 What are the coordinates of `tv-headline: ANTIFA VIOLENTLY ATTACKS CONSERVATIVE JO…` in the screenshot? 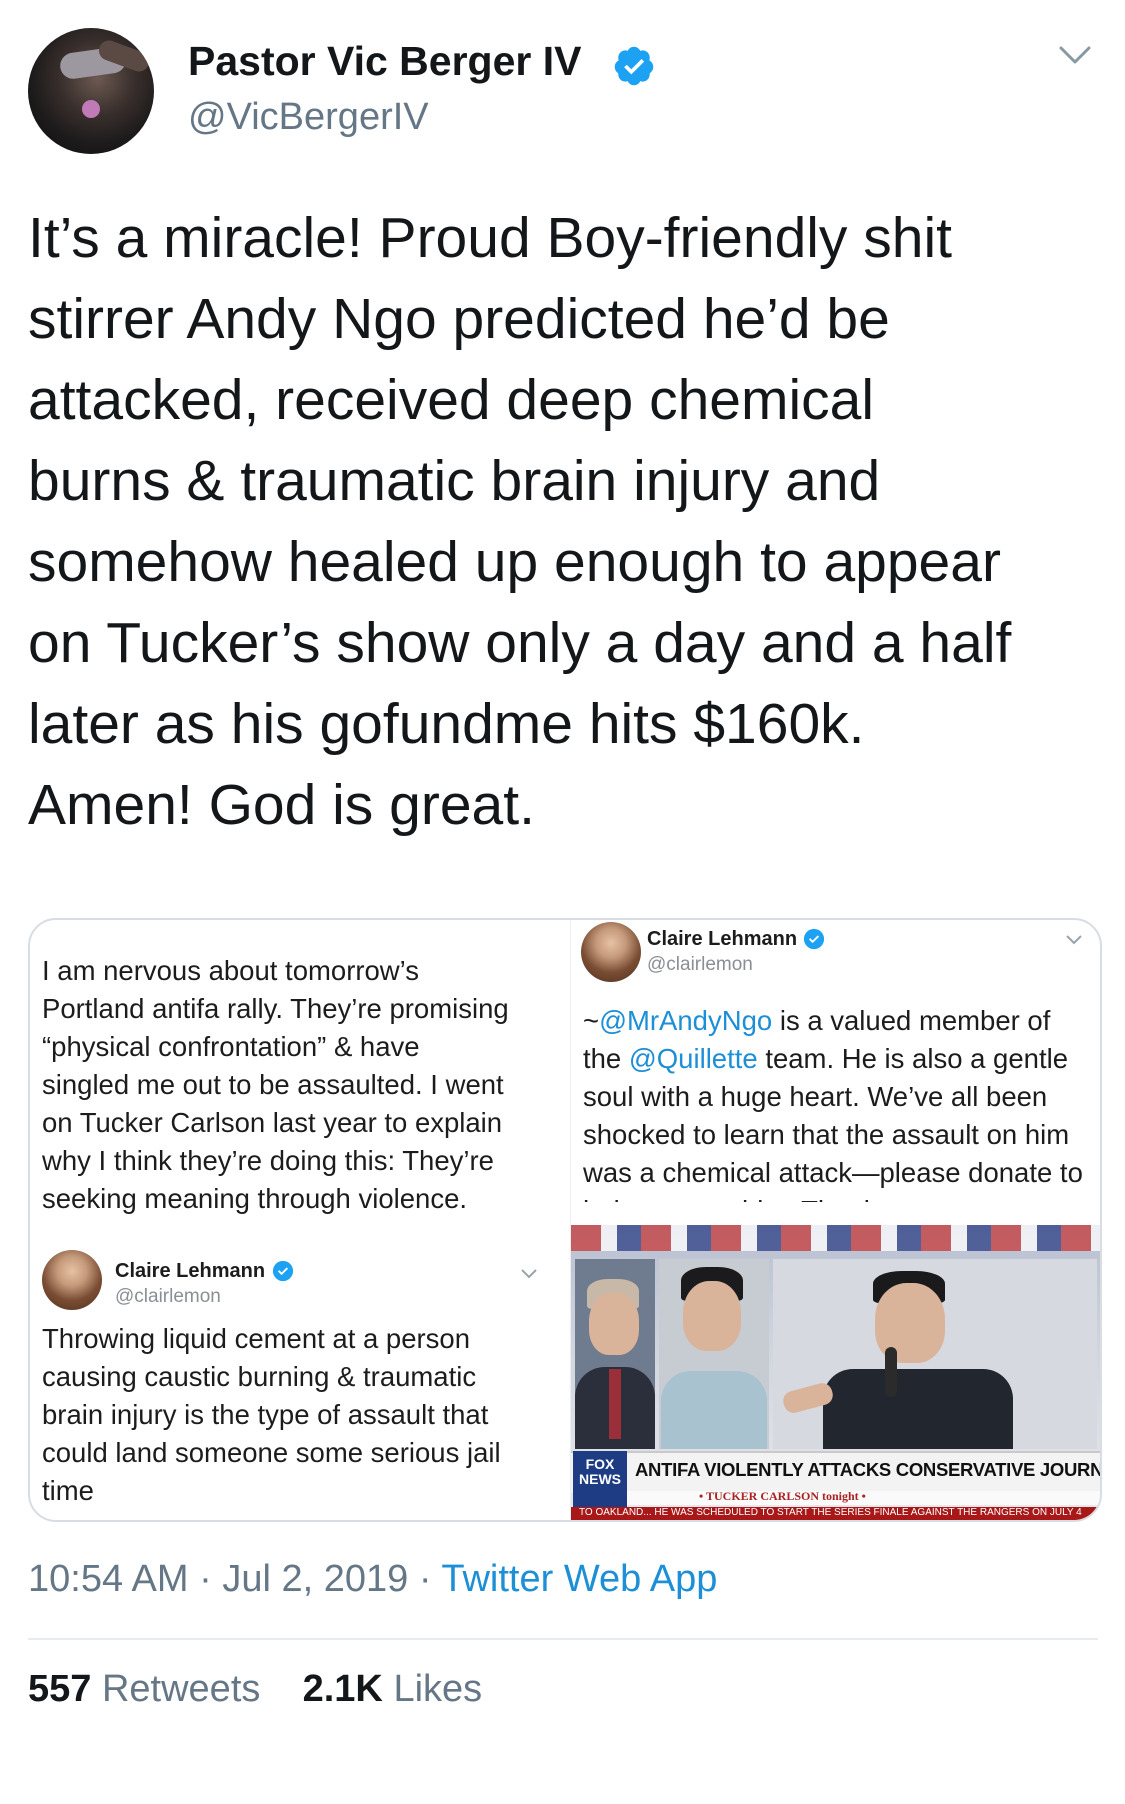 It's located at (868, 1469).